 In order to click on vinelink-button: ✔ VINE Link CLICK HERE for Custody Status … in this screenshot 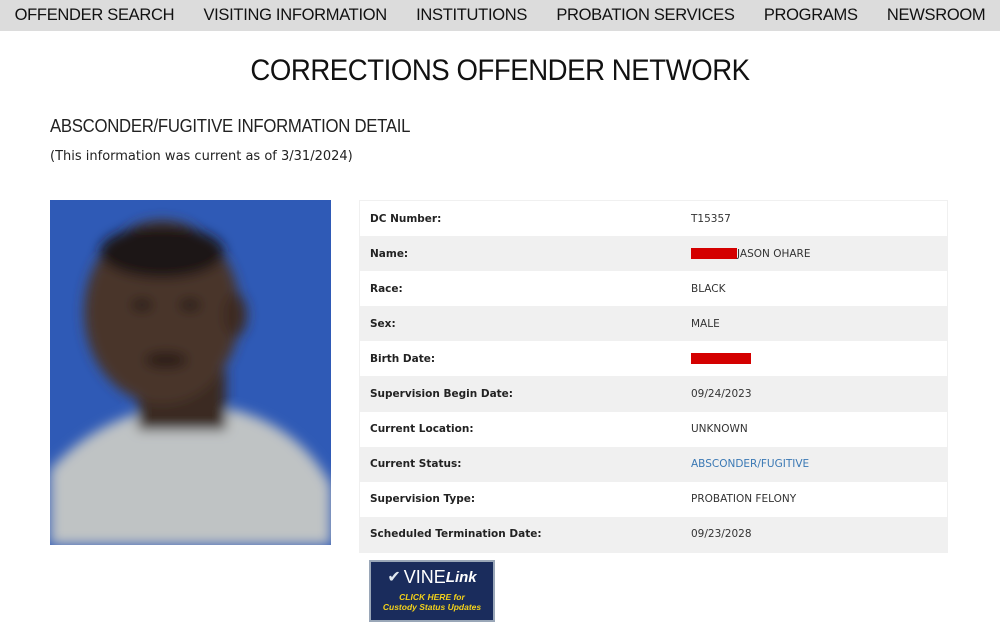, I will do `click(432, 591)`.